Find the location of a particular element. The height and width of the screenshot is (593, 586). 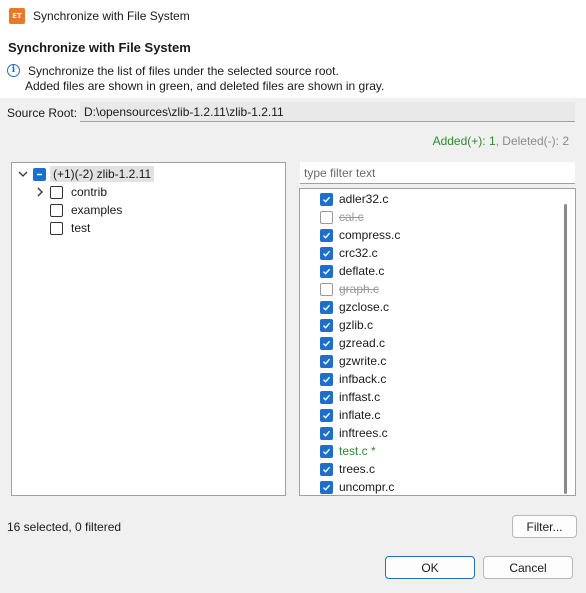

file-name: test.c * is located at coordinates (357, 451).